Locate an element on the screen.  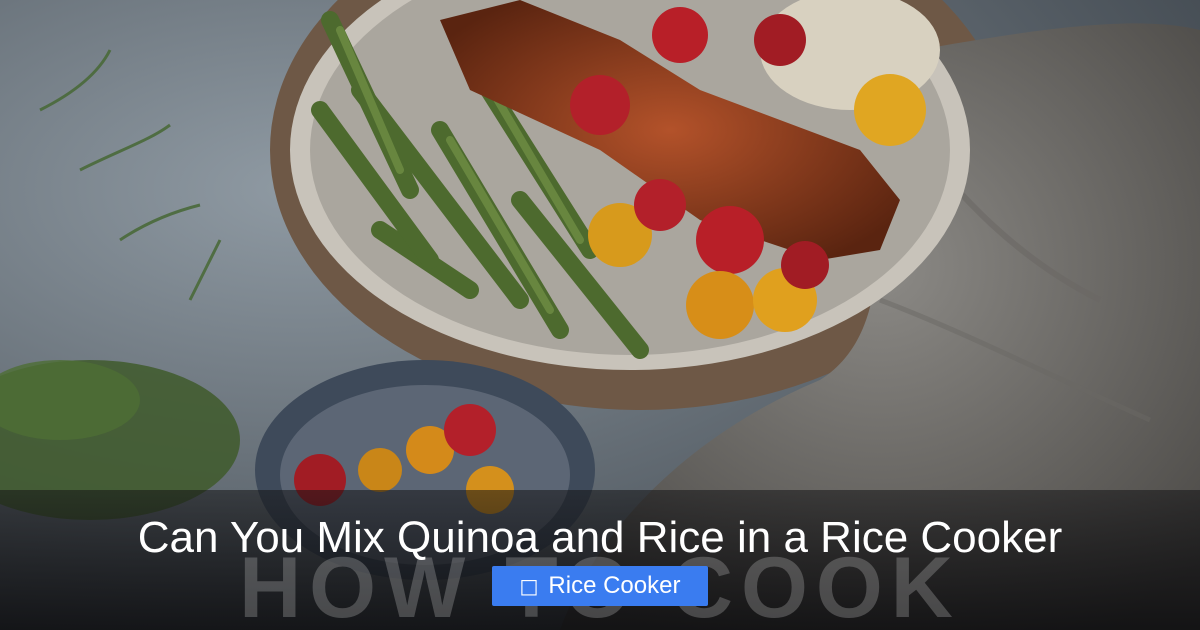
tag-icon: □ is located at coordinates (529, 586).